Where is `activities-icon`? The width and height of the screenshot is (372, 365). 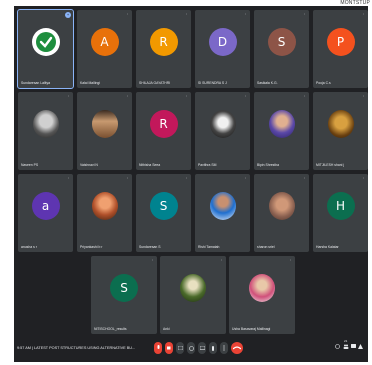
activities-icon is located at coordinates (360, 346).